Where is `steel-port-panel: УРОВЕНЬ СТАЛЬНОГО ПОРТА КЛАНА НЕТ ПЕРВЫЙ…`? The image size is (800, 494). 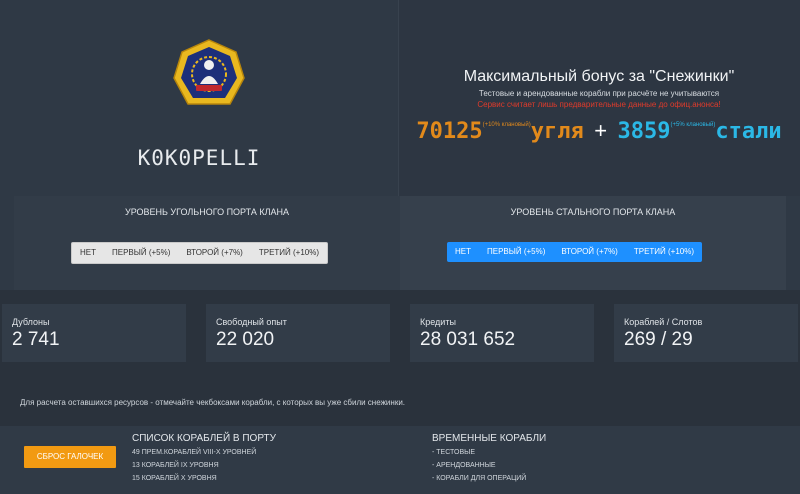
steel-port-panel: УРОВЕНЬ СТАЛЬНОГО ПОРТА КЛАНА НЕТ ПЕРВЫЙ… is located at coordinates (593, 243).